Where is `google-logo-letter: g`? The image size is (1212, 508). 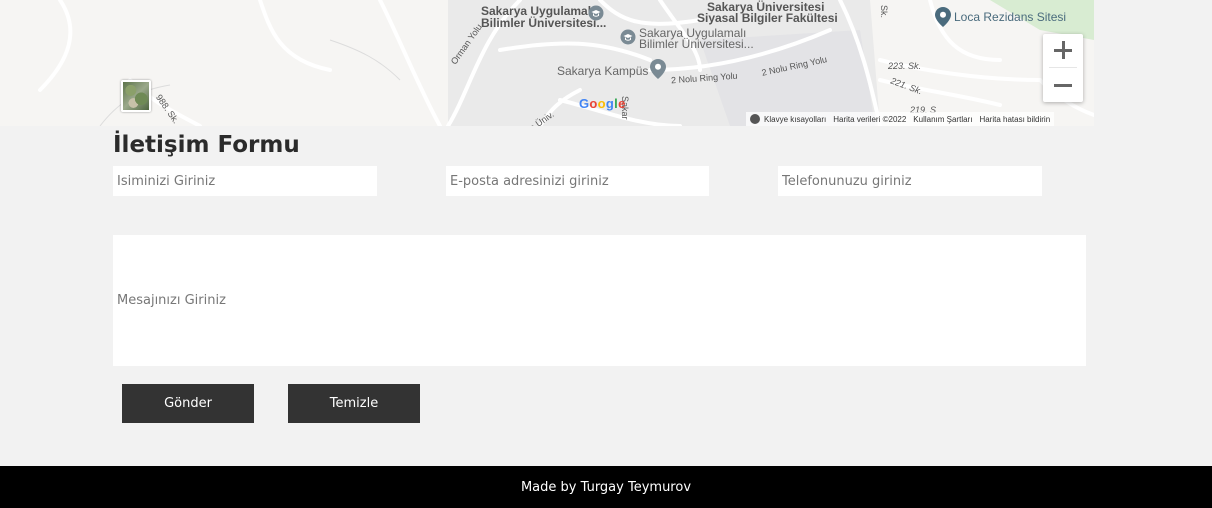
google-logo-letter: g is located at coordinates (610, 103).